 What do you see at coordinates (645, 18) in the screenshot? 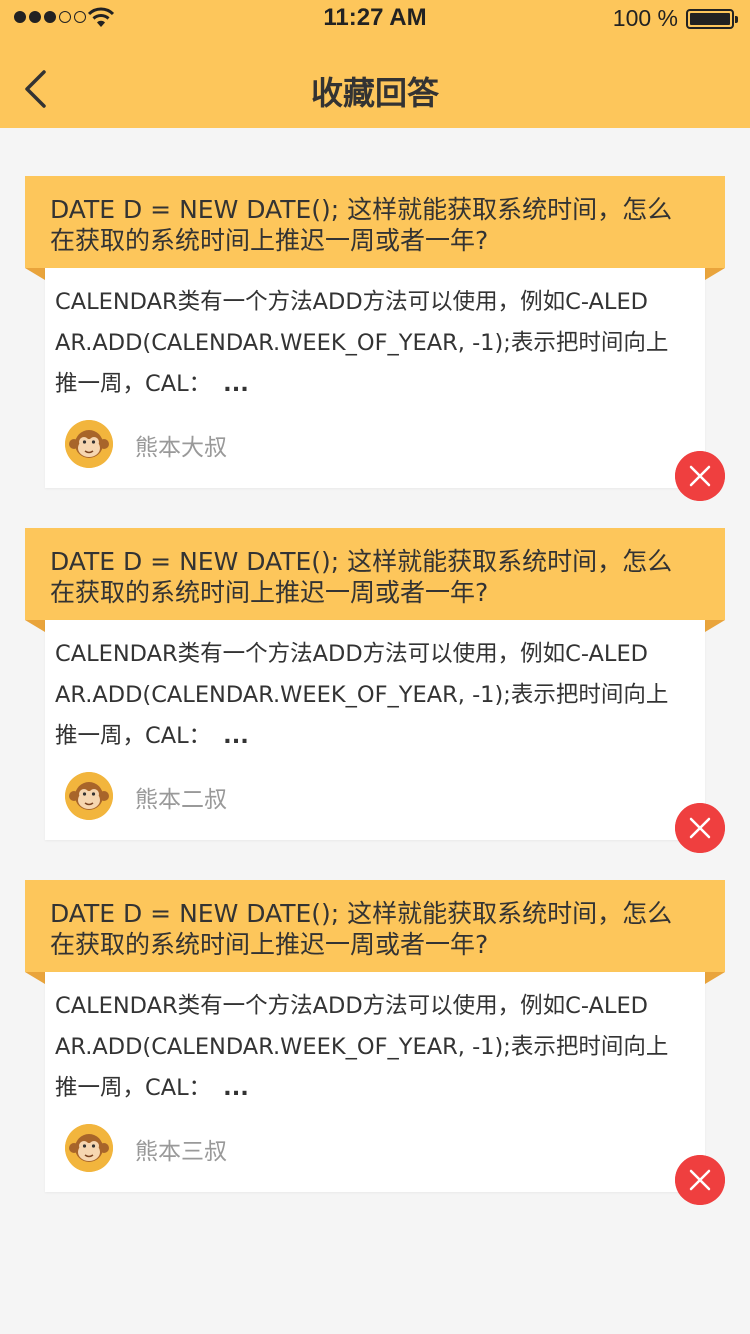
I see `battery-percent: 100 %` at bounding box center [645, 18].